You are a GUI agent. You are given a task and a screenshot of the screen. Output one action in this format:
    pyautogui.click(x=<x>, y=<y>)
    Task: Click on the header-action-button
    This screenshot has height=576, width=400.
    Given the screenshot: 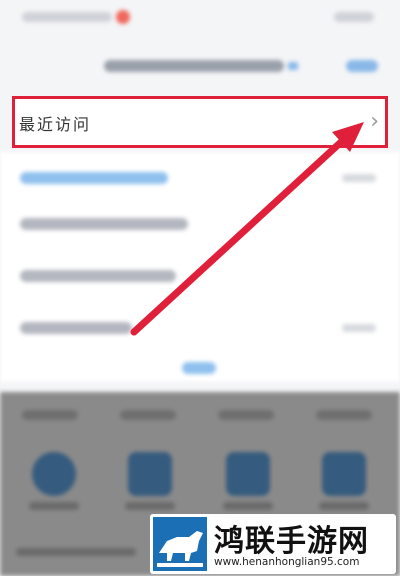 What is the action you would take?
    pyautogui.click(x=362, y=66)
    